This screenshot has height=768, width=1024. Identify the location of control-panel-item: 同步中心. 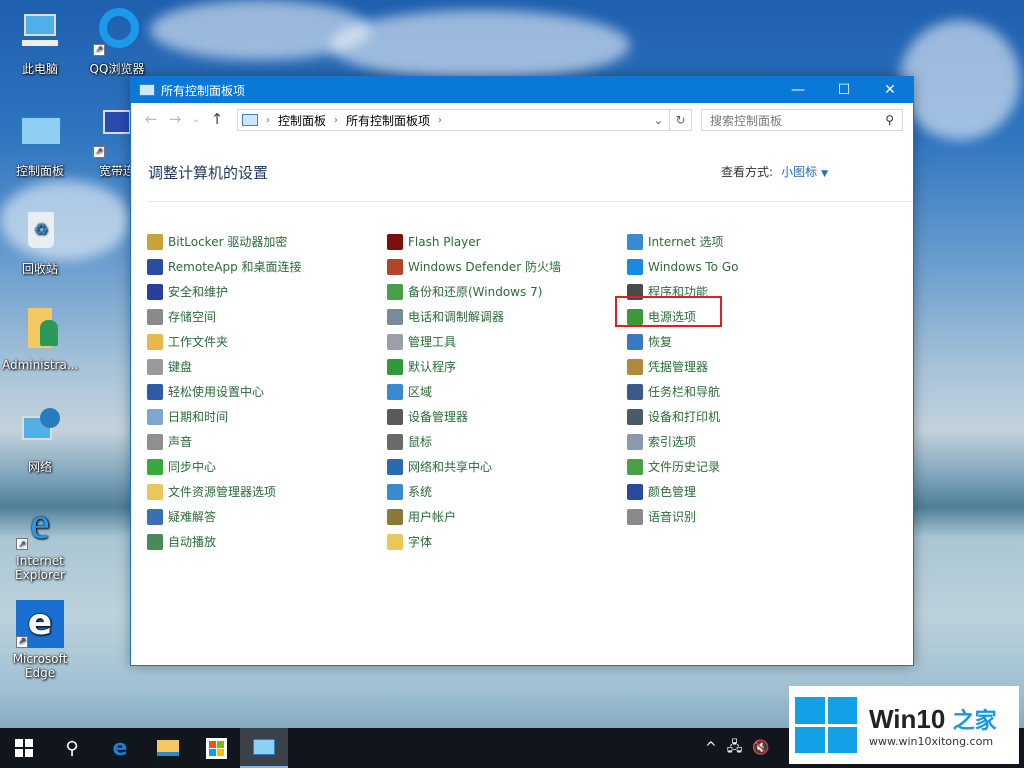
(224, 466).